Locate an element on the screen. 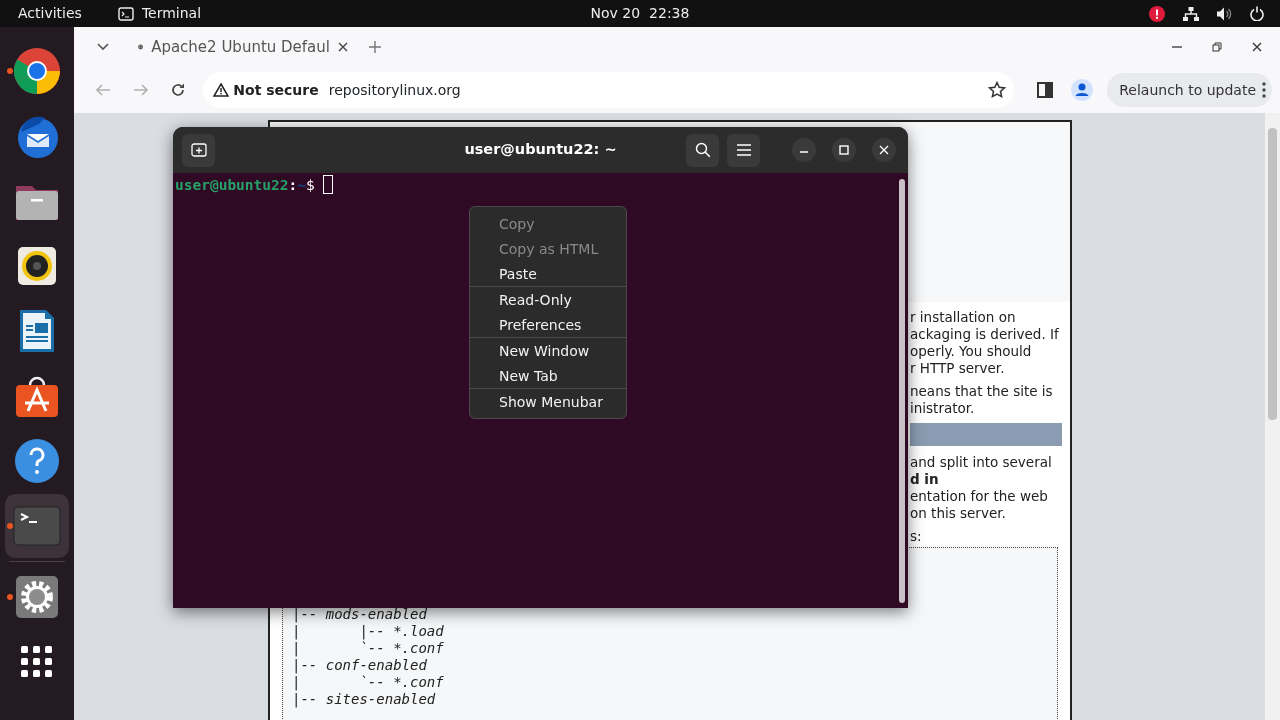 The height and width of the screenshot is (720, 1280). kebab-menu-icon is located at coordinates (1264, 90).